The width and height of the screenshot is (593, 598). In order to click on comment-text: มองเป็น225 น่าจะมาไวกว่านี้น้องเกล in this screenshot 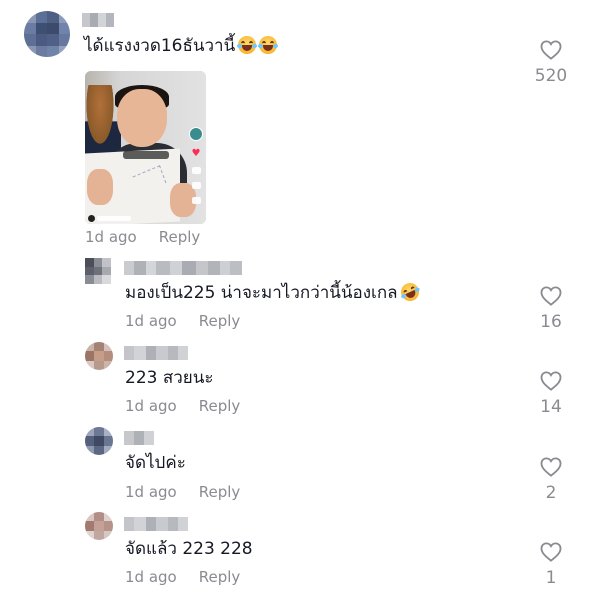, I will do `click(273, 292)`.